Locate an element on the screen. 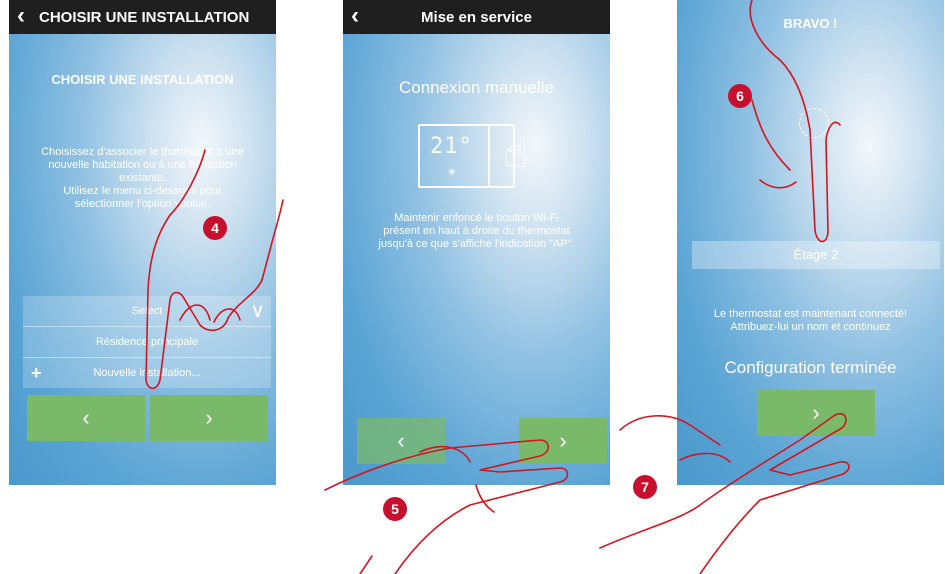  sun-icon: ☀ is located at coordinates (452, 173).